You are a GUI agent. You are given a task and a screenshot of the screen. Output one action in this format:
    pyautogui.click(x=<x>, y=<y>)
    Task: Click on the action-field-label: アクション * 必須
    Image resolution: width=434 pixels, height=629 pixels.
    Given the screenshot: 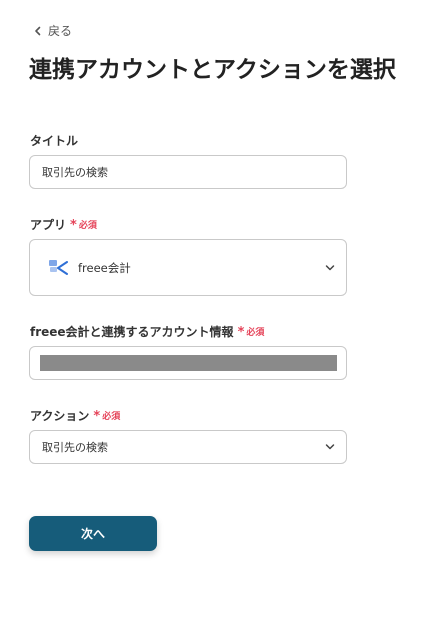 What is the action you would take?
    pyautogui.click(x=75, y=416)
    